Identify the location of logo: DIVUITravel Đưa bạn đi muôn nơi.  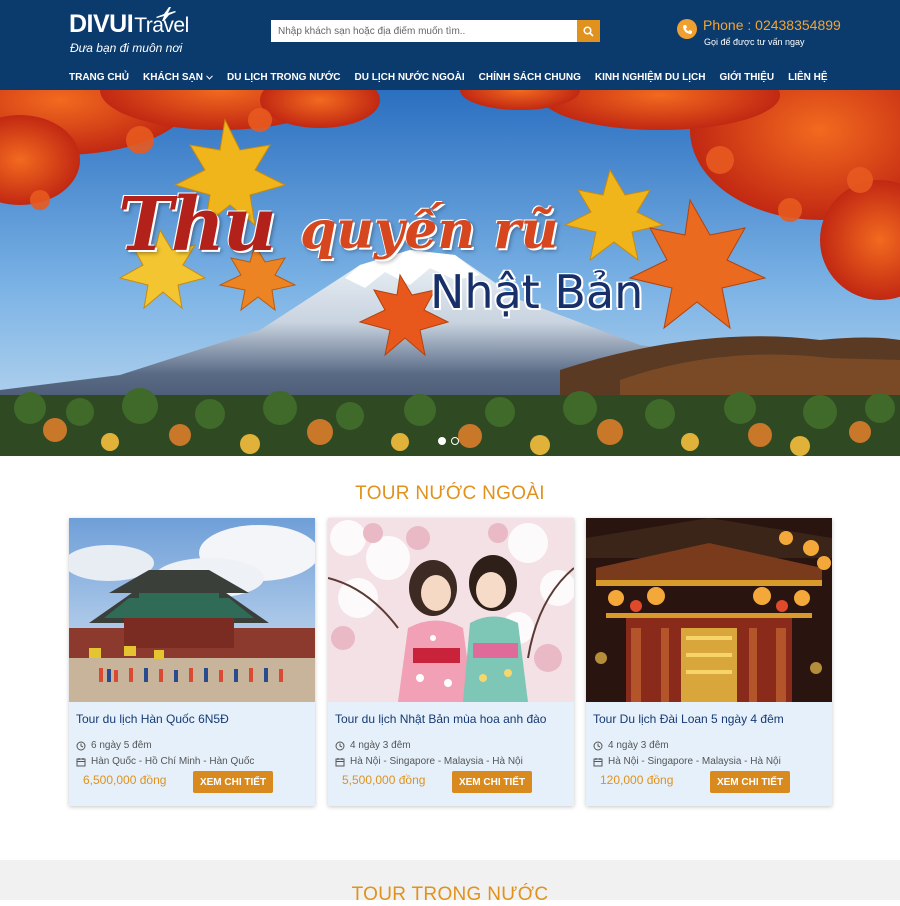
(131, 31).